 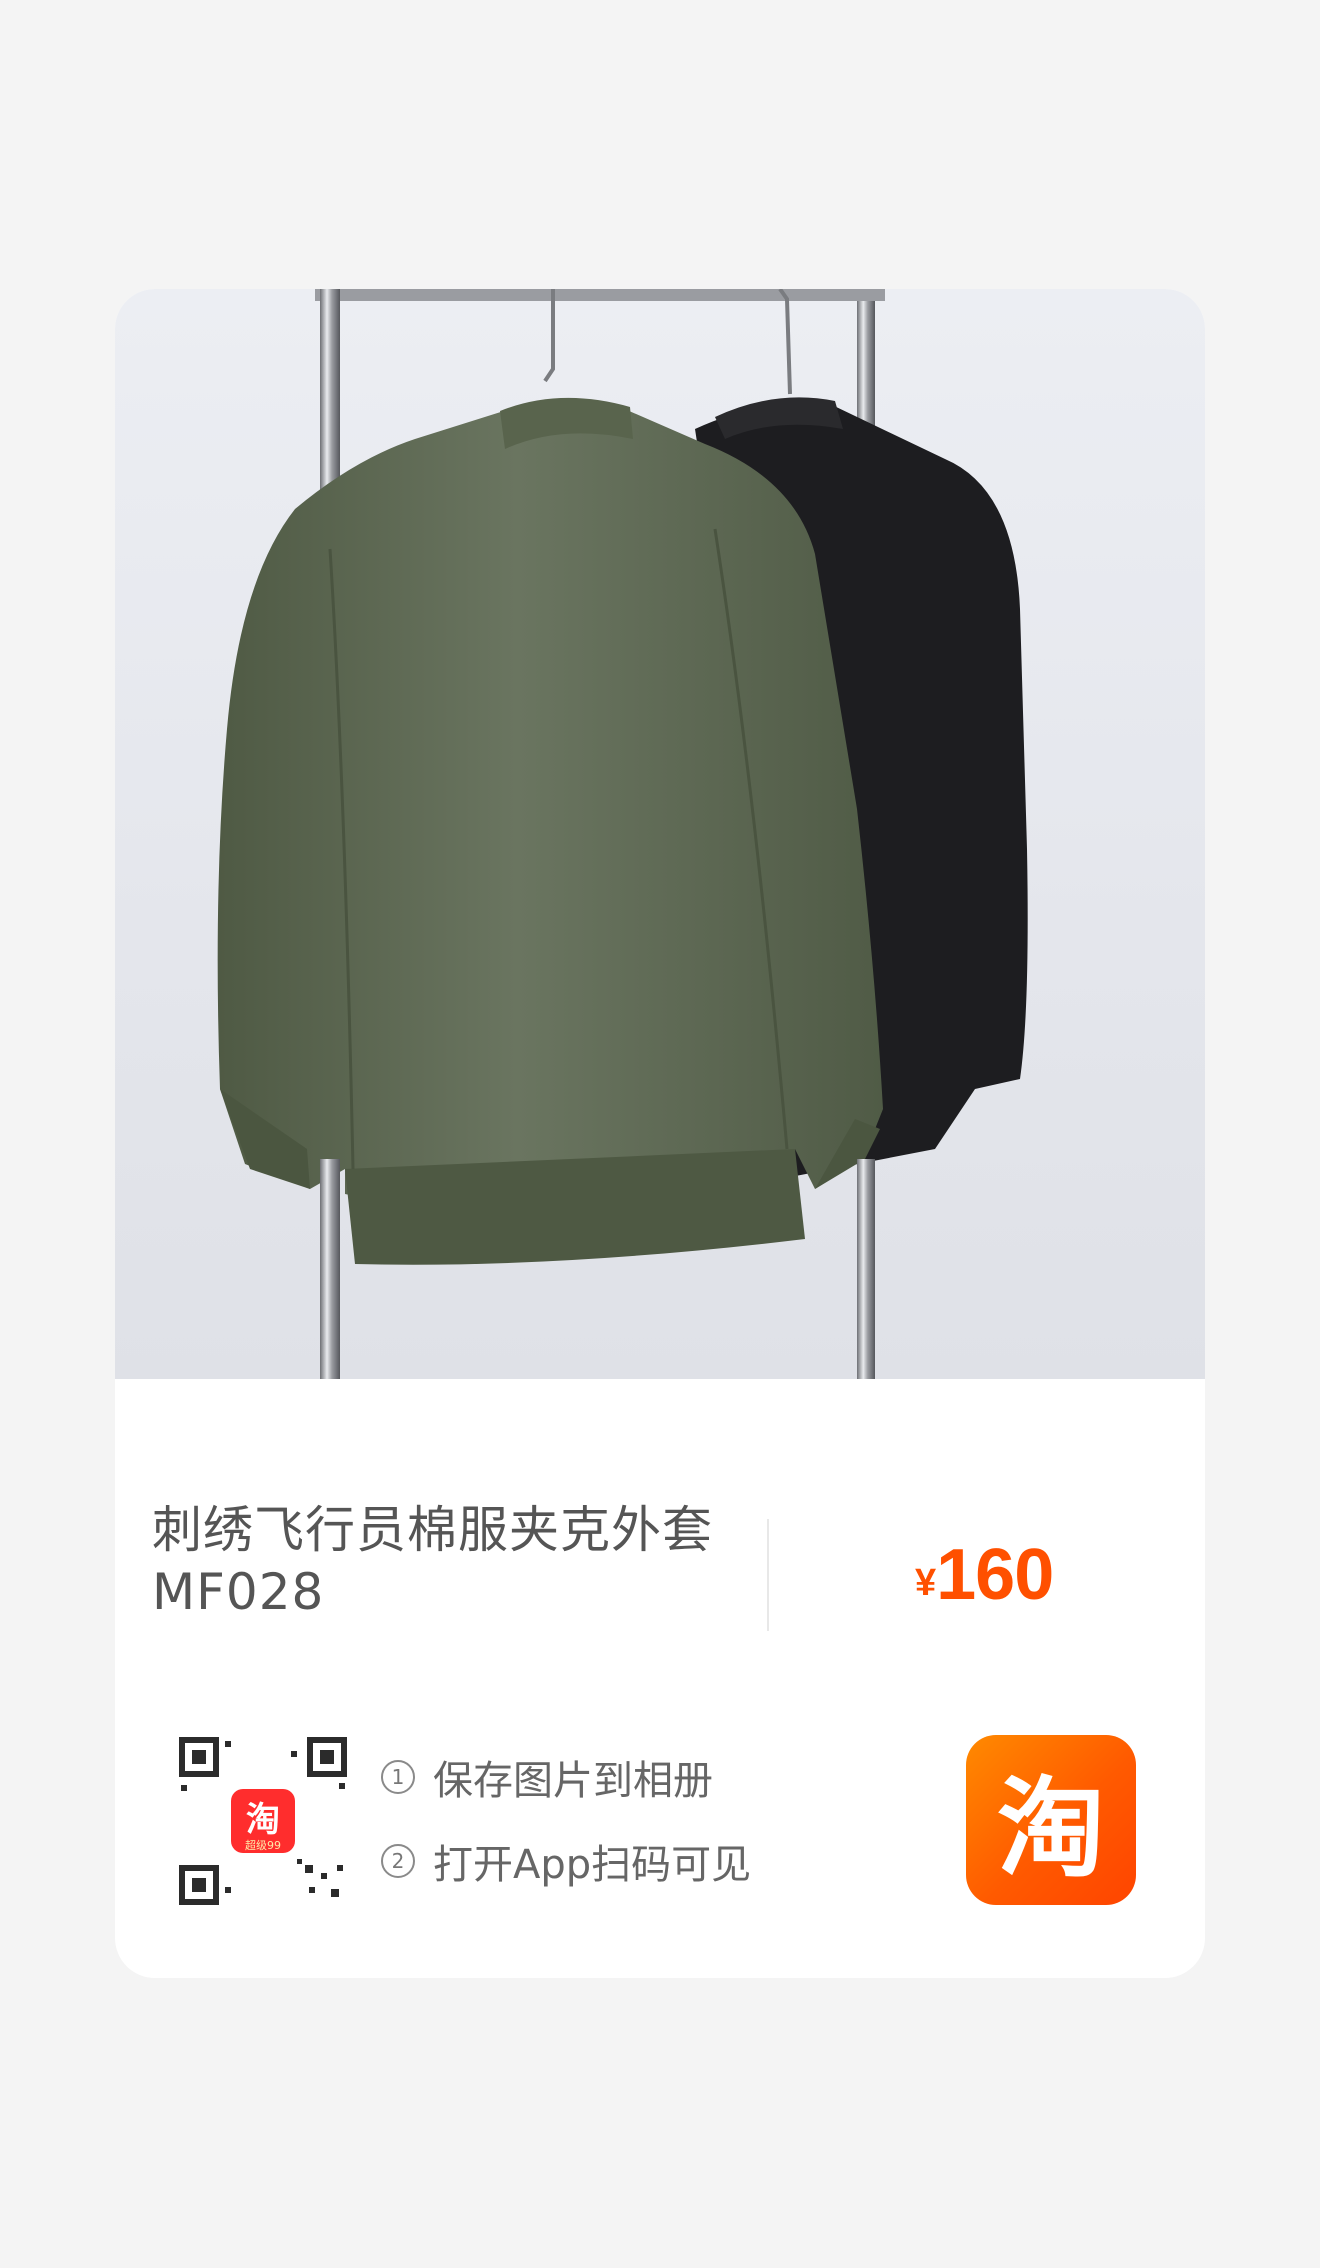 What do you see at coordinates (432, 1530) in the screenshot?
I see `product-title-line1: 刺绣飞行员棉服夹克外套` at bounding box center [432, 1530].